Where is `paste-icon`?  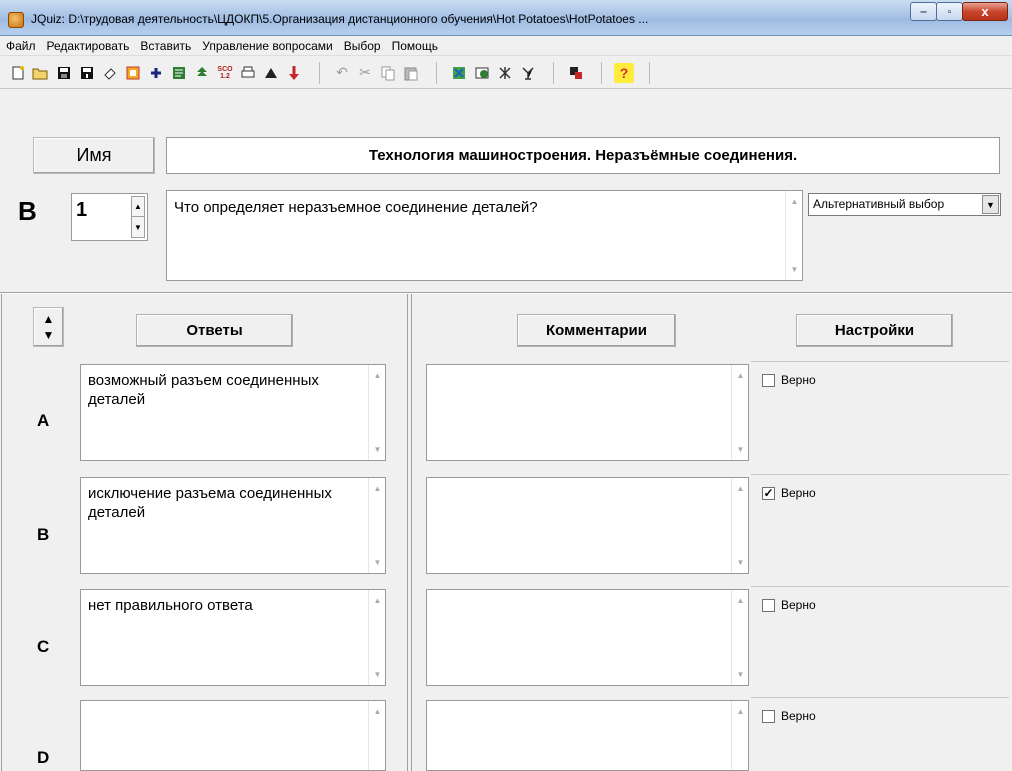 paste-icon is located at coordinates (411, 73).